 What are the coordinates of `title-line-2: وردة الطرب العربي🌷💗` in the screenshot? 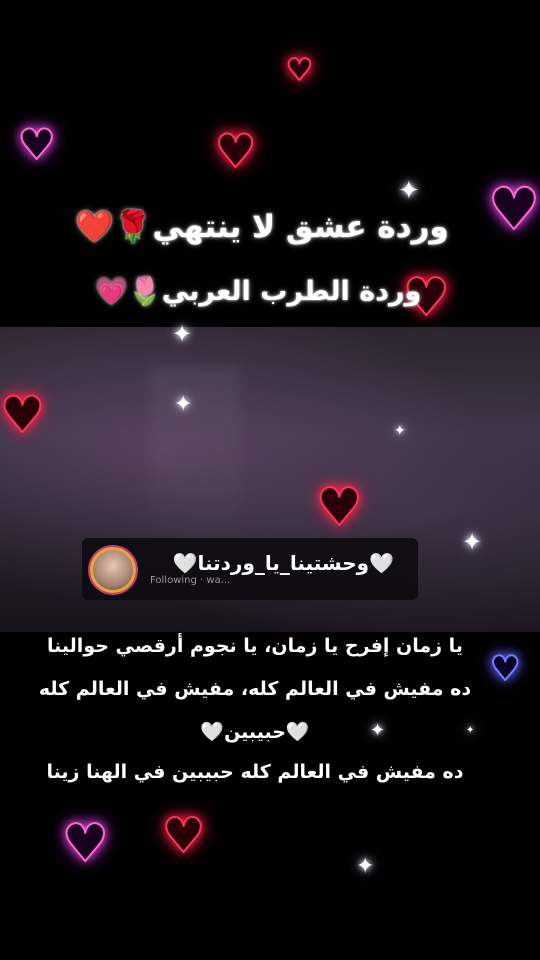 It's located at (264, 291).